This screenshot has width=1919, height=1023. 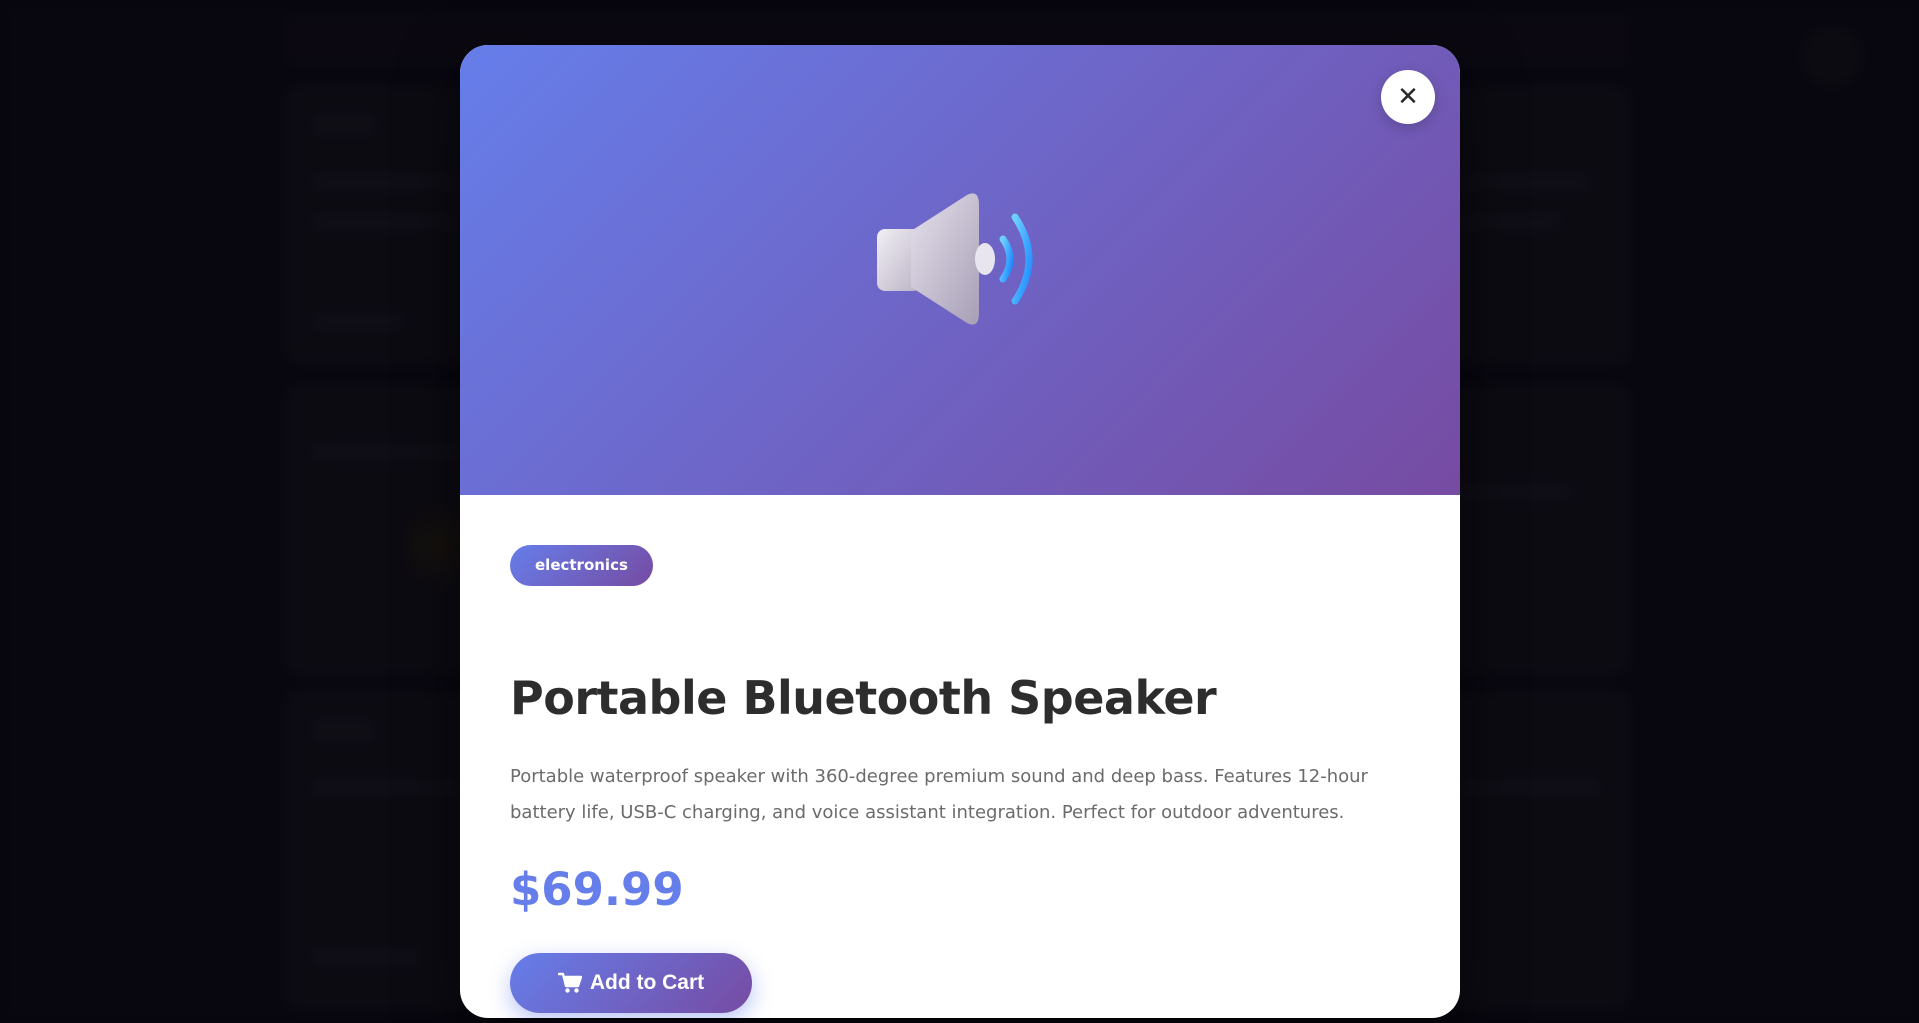 I want to click on shopping-cart-icon, so click(x=569, y=983).